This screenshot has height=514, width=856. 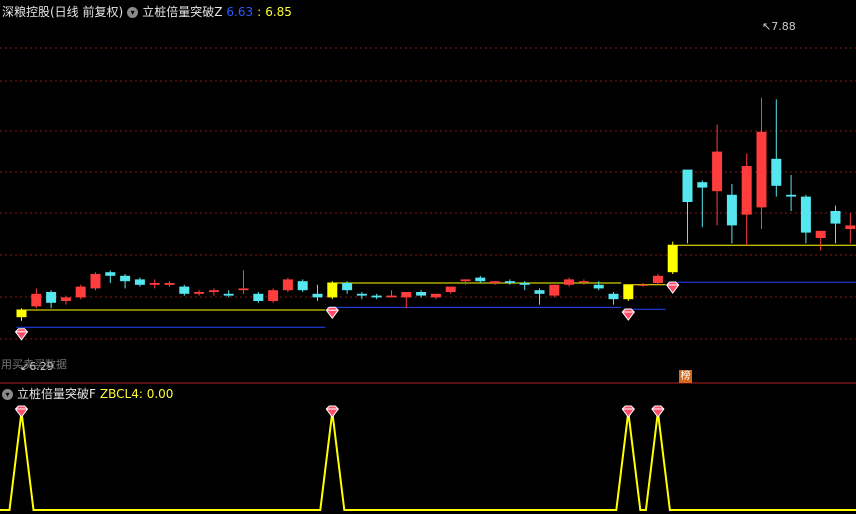 What do you see at coordinates (136, 394) in the screenshot?
I see `zbcl4-label: ZBCL4: 0.00` at bounding box center [136, 394].